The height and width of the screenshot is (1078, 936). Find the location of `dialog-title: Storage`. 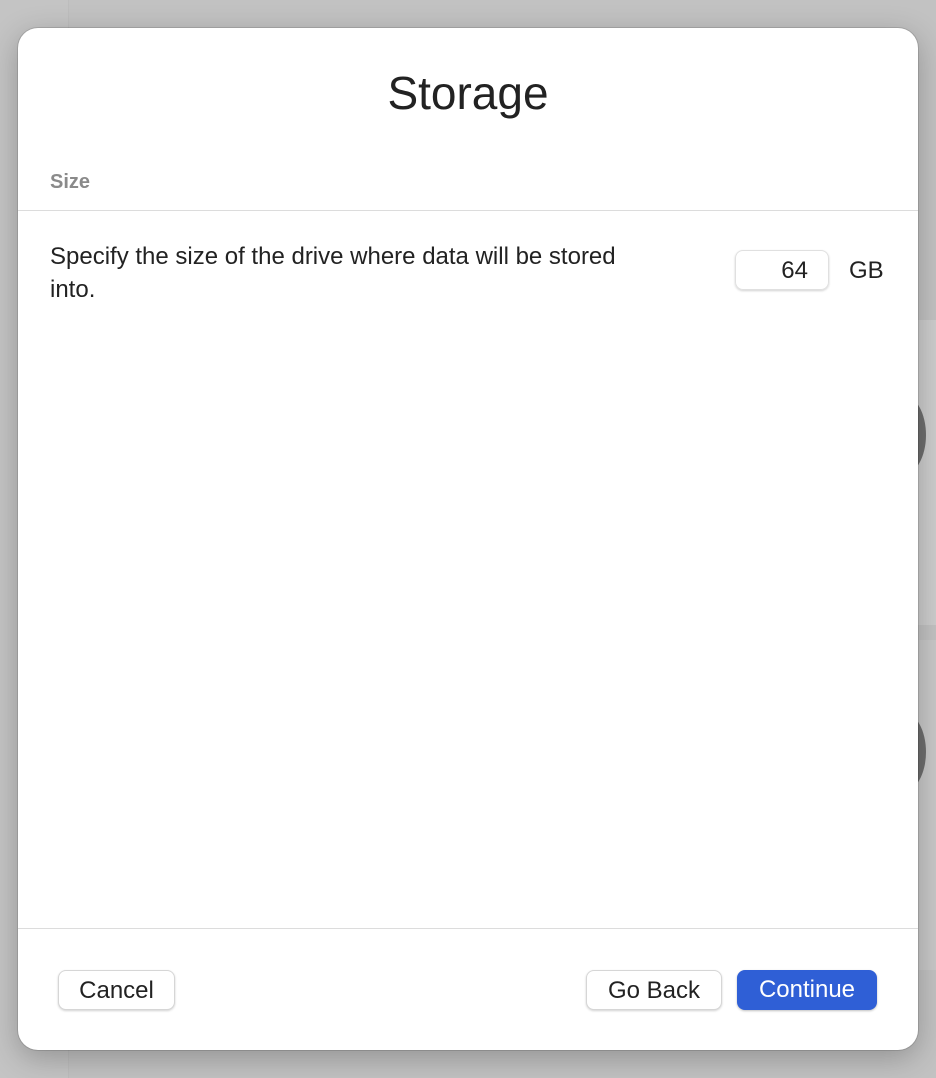

dialog-title: Storage is located at coordinates (468, 93).